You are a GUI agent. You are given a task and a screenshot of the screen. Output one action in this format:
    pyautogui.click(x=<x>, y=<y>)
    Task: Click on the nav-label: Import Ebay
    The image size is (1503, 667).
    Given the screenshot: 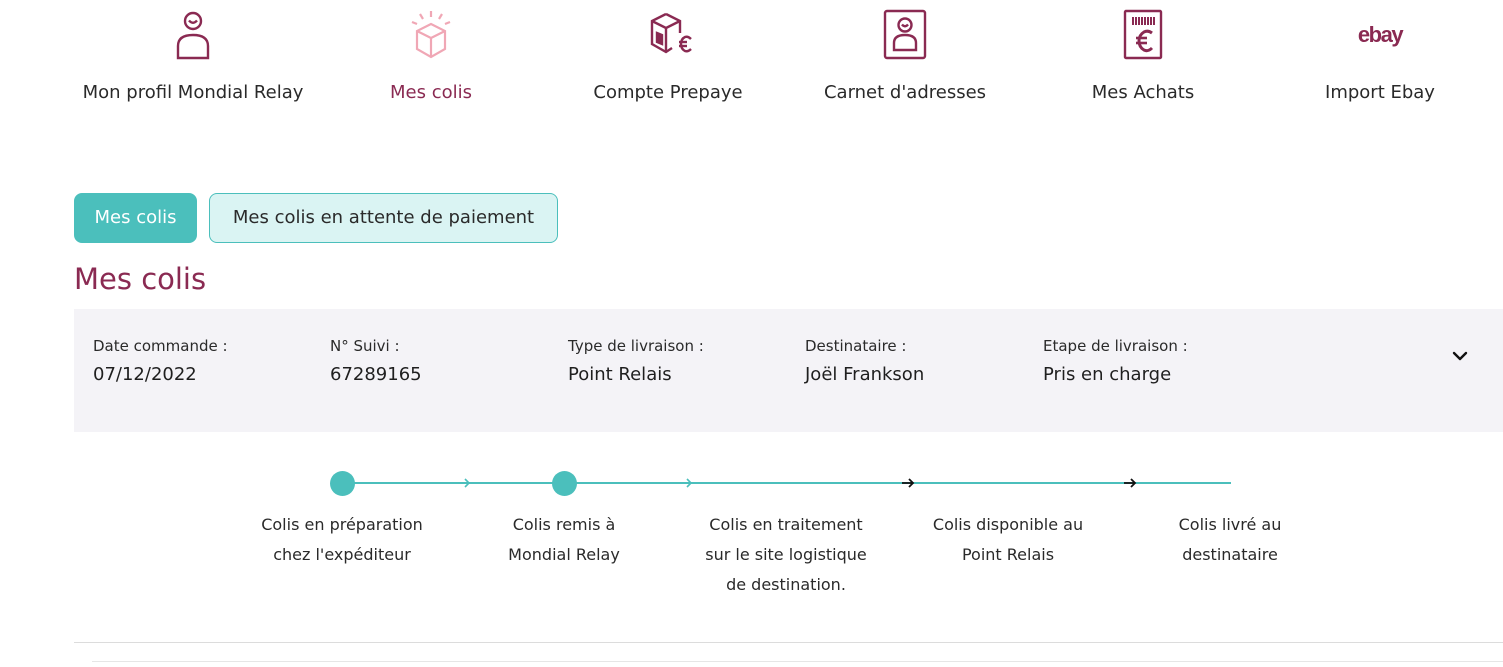 What is the action you would take?
    pyautogui.click(x=1380, y=92)
    